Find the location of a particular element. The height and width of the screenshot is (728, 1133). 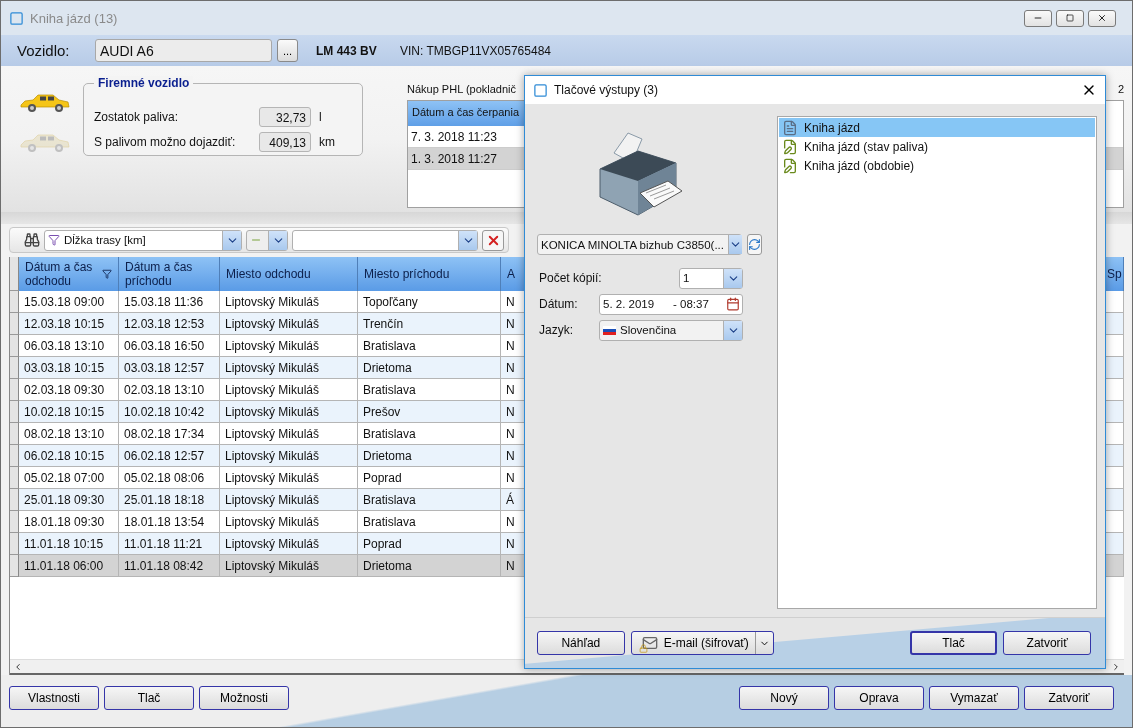

vehicle-label: Vozidlo: is located at coordinates (44, 50).